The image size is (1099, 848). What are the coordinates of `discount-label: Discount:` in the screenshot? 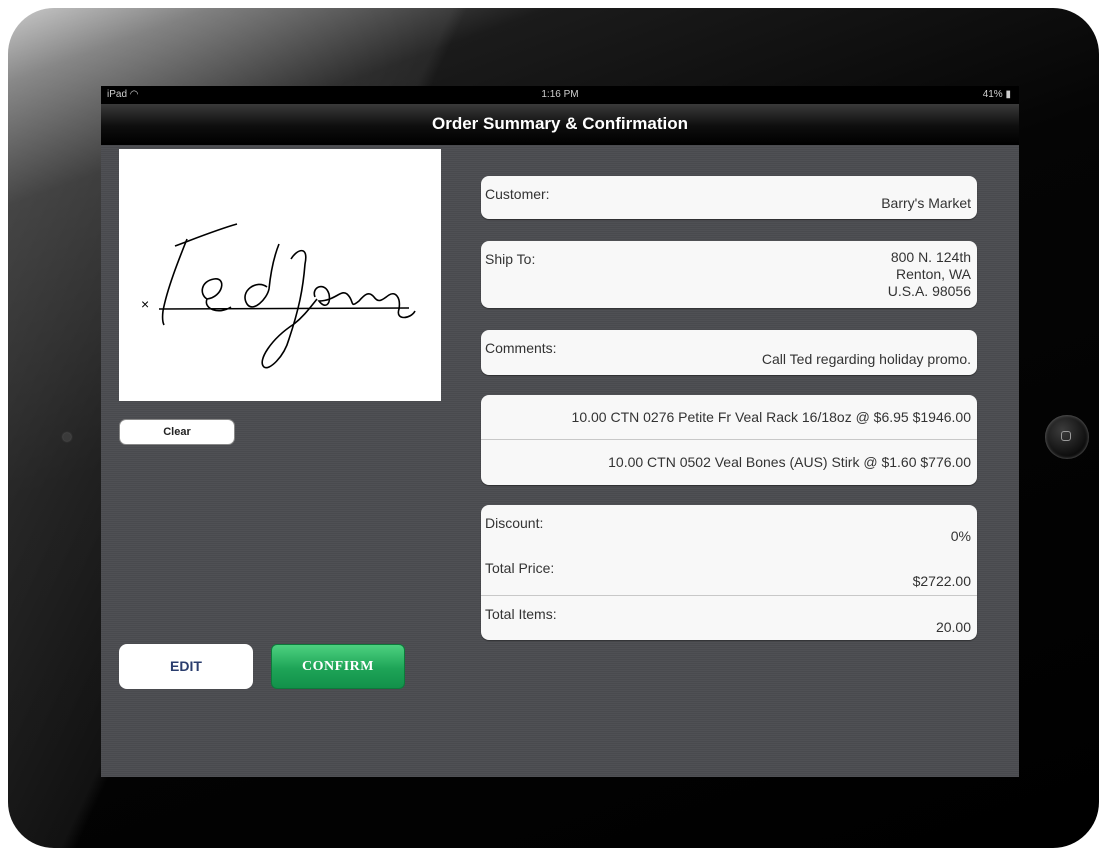 It's located at (514, 523).